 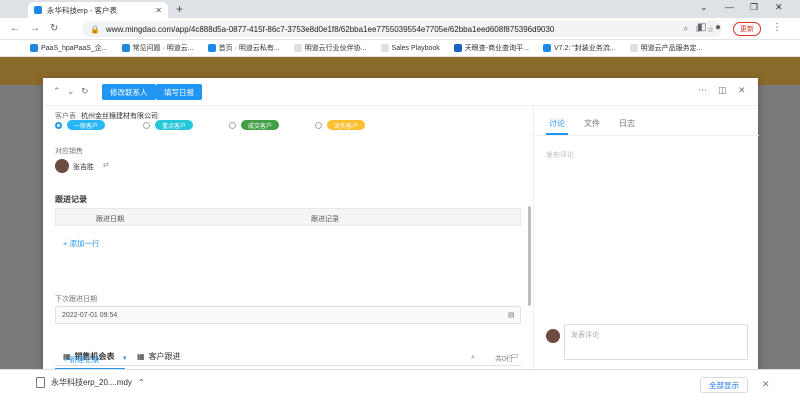 I want to click on browser-tab: 永华科技erp - 客户表 ✕, so click(x=98, y=10).